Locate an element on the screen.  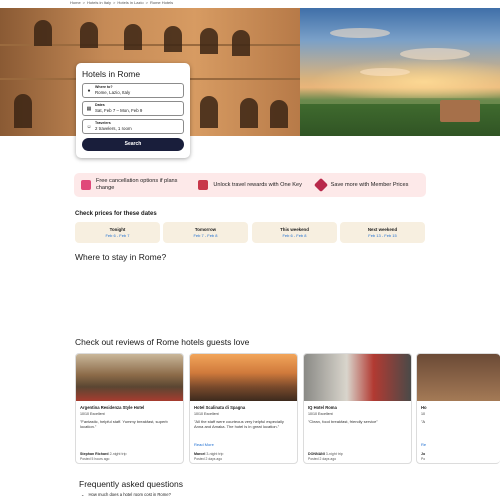
date-option-this-weekend: This weekend Feb 6 - Feb 8 is located at coordinates (294, 232).